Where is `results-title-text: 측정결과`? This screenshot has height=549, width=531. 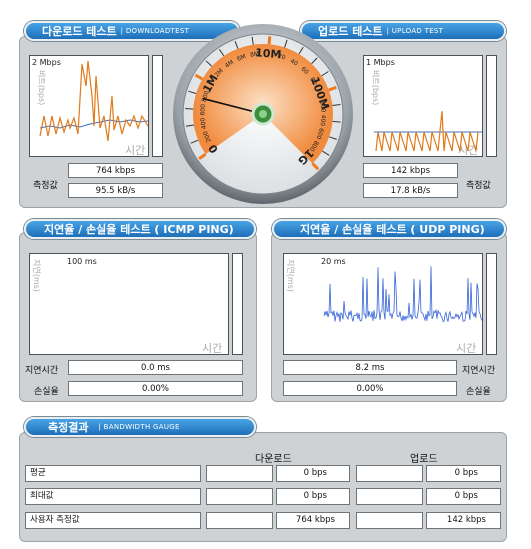 results-title-text: 측정결과 is located at coordinates (68, 427).